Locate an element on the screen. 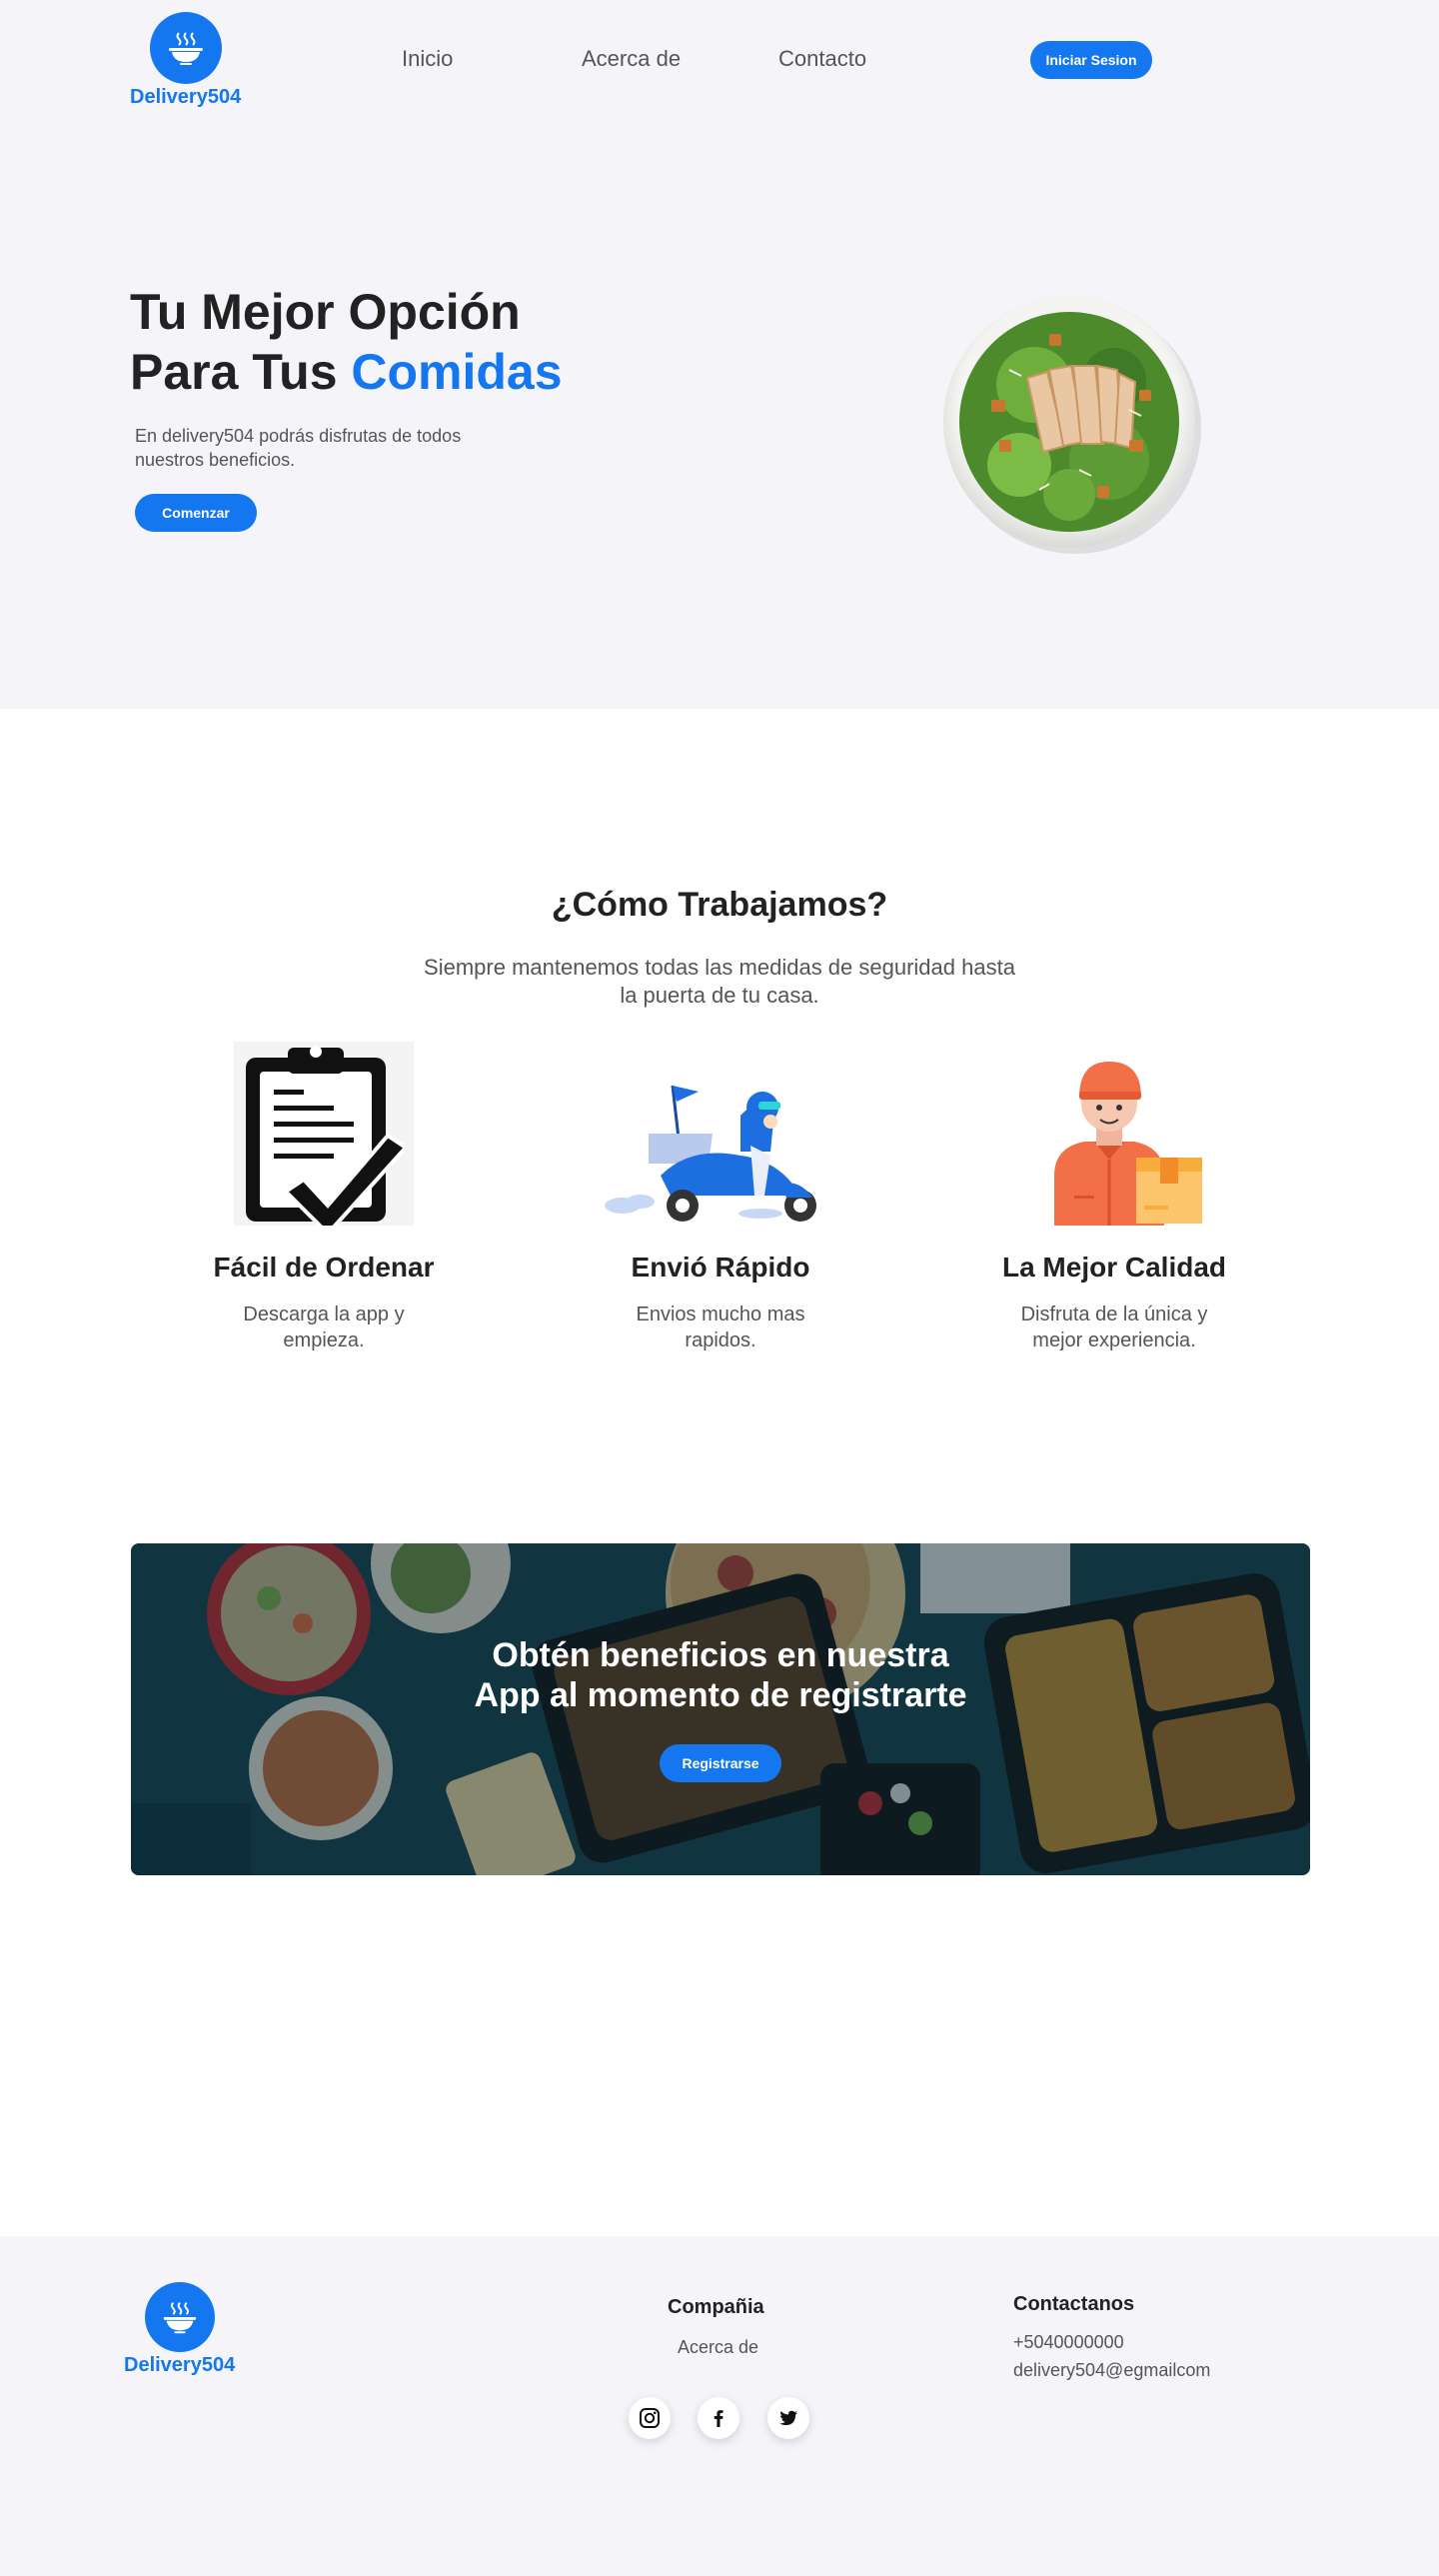  contact-phone: +5040000000 is located at coordinates (1068, 2342).